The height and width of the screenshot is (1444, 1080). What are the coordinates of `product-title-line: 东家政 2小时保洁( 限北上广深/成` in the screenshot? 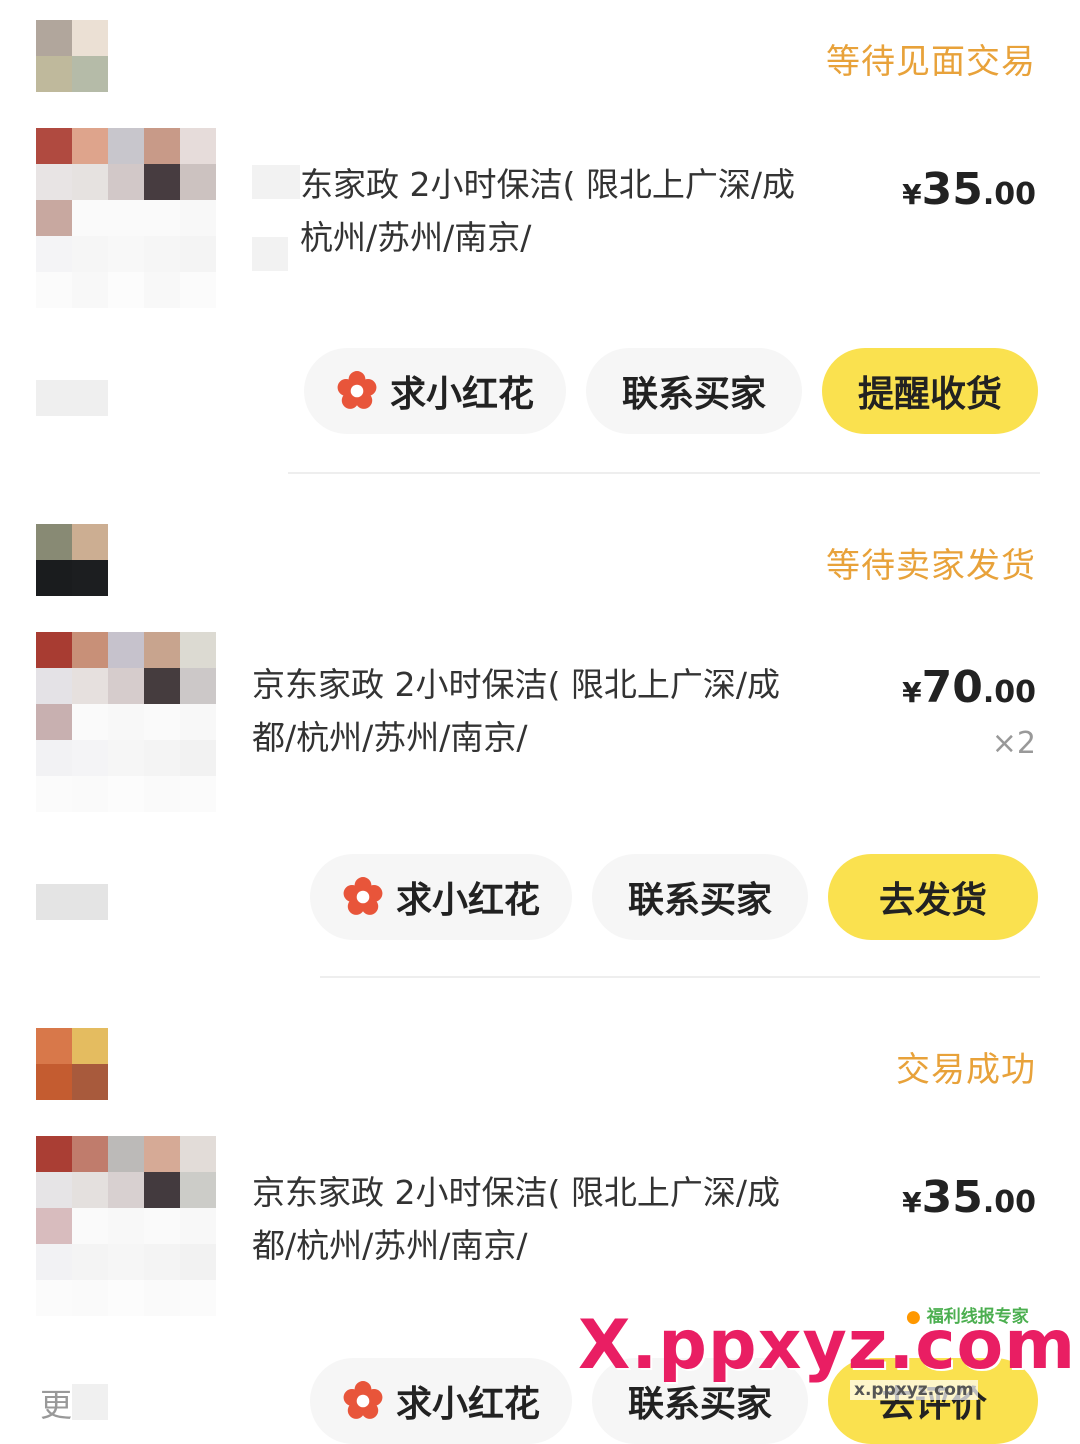 It's located at (547, 184).